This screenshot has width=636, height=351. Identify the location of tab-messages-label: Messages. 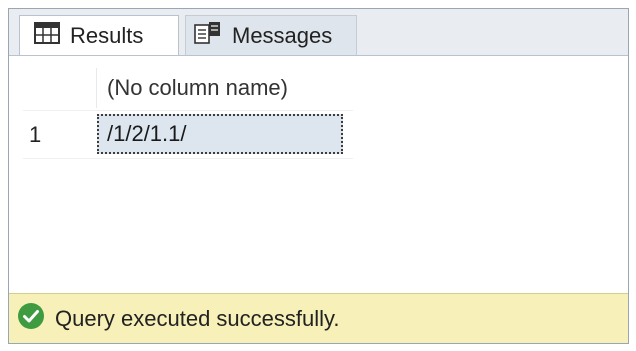
(282, 35).